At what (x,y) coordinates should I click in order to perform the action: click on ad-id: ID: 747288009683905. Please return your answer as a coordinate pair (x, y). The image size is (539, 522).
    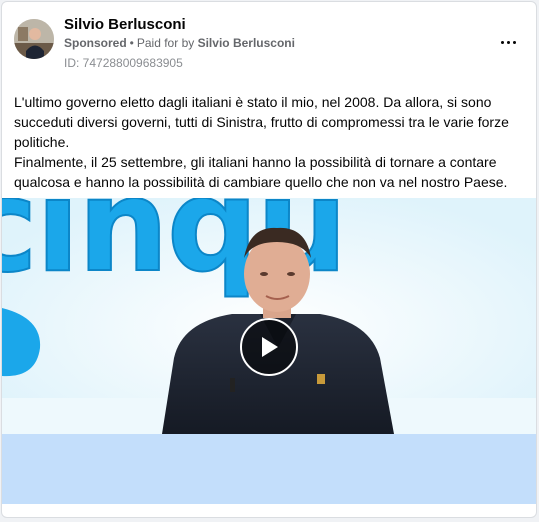
    Looking at the image, I should click on (123, 63).